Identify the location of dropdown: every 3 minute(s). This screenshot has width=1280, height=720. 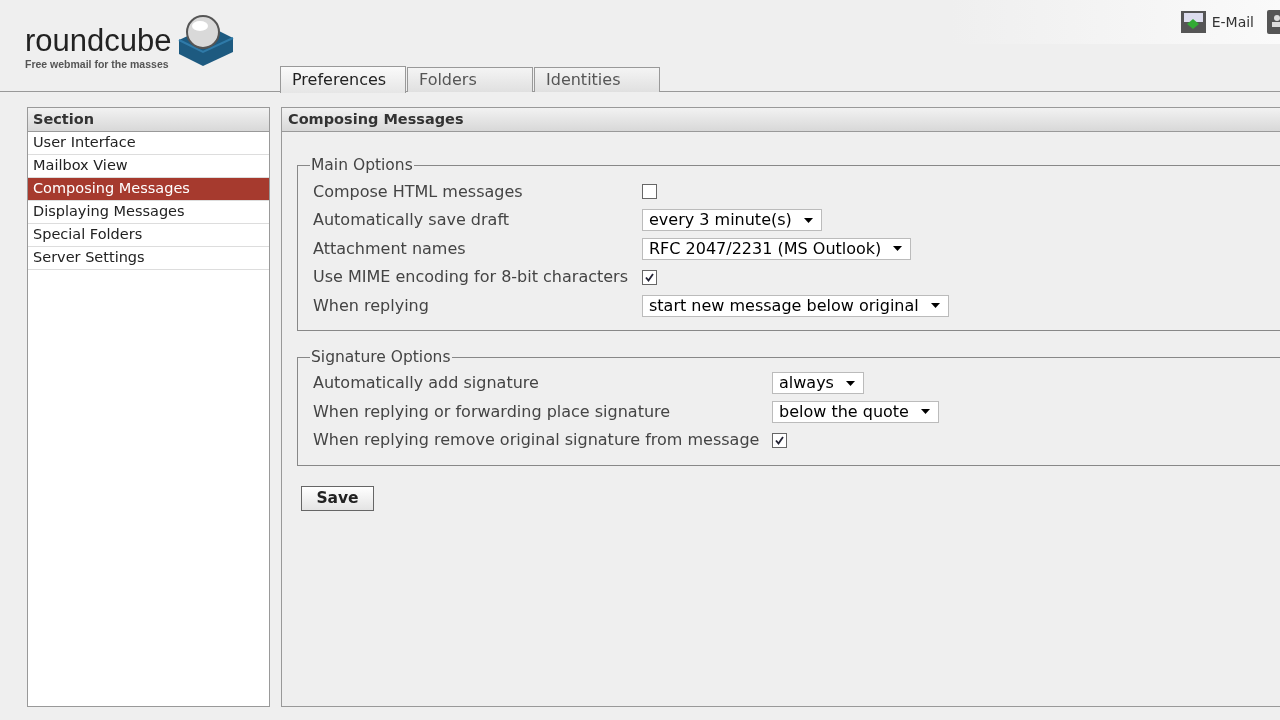
(732, 220).